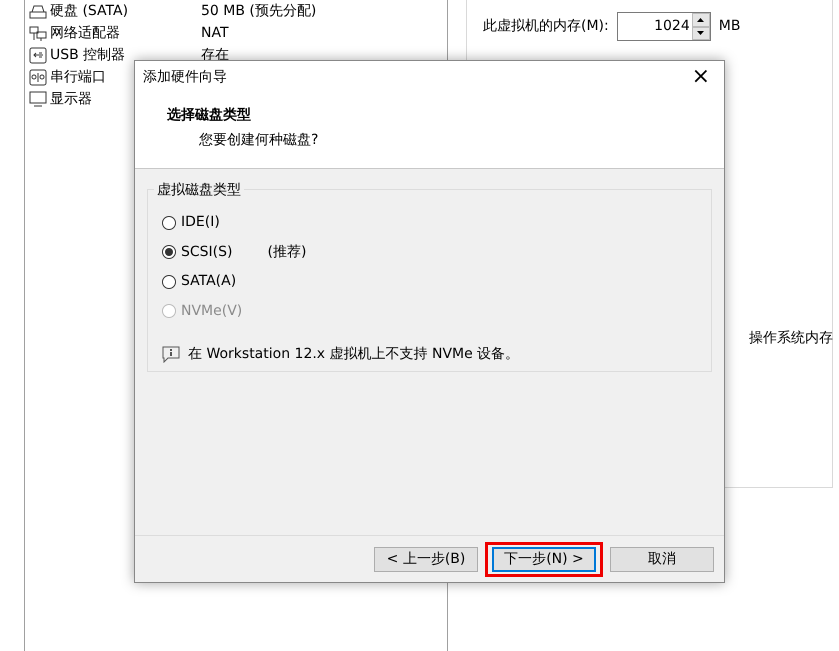 The width and height of the screenshot is (839, 651). What do you see at coordinates (729, 26) in the screenshot?
I see `unit-label: MB` at bounding box center [729, 26].